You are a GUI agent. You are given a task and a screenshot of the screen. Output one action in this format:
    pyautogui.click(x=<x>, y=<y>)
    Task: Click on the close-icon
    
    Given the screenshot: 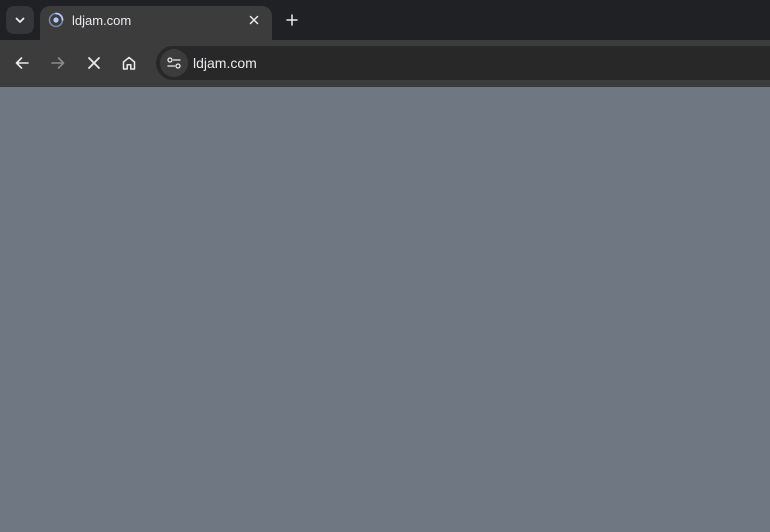 What is the action you would take?
    pyautogui.click(x=254, y=20)
    